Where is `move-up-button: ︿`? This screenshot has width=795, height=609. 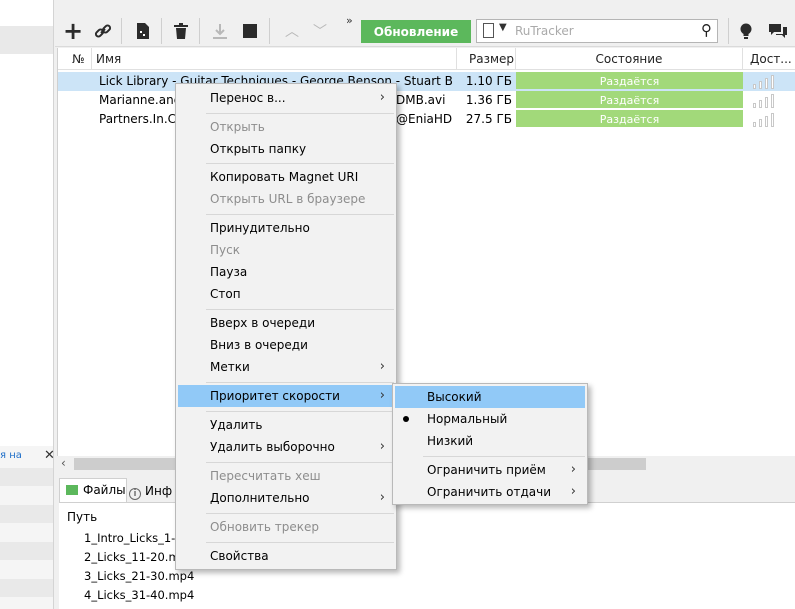 move-up-button: ︿ is located at coordinates (292, 31).